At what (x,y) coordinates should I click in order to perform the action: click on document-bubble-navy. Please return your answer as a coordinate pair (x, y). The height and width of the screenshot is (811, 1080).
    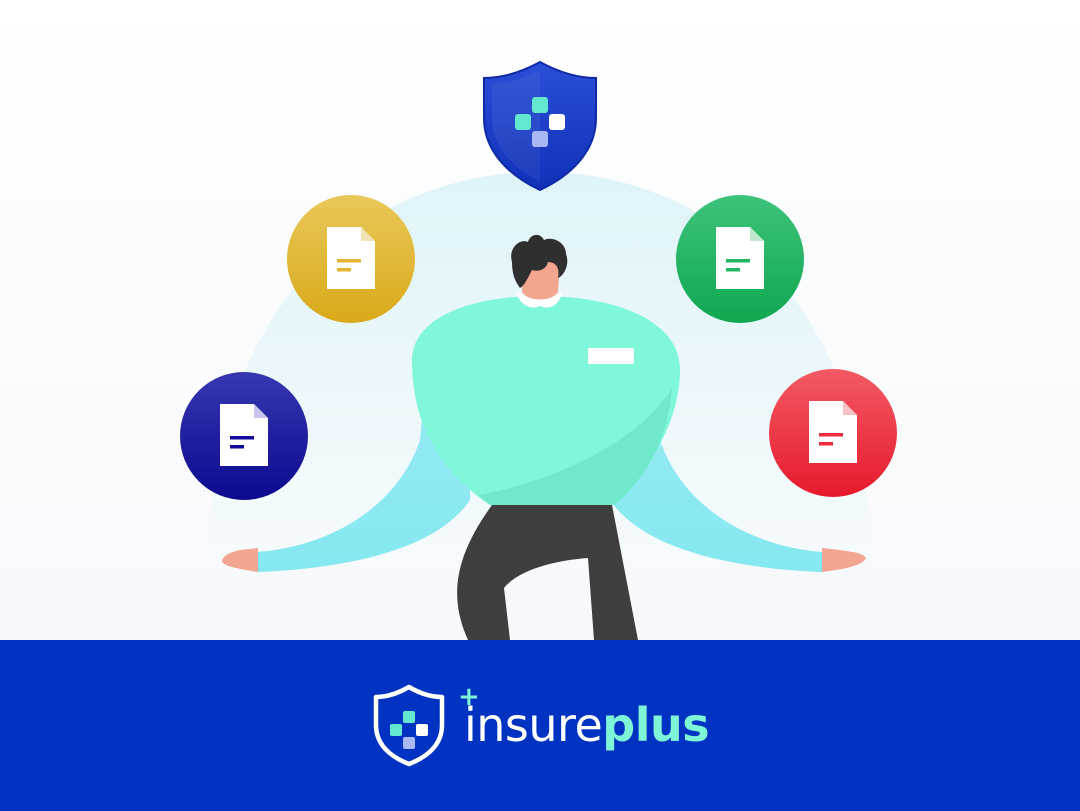
    Looking at the image, I should click on (244, 436).